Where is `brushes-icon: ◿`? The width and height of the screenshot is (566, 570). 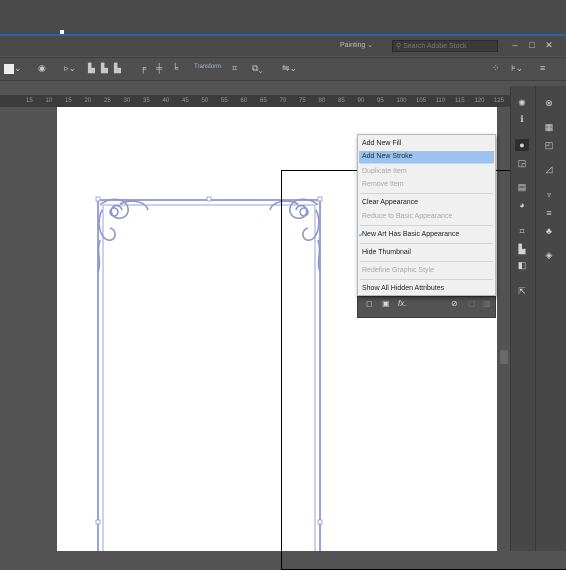
brushes-icon: ◿ is located at coordinates (549, 169).